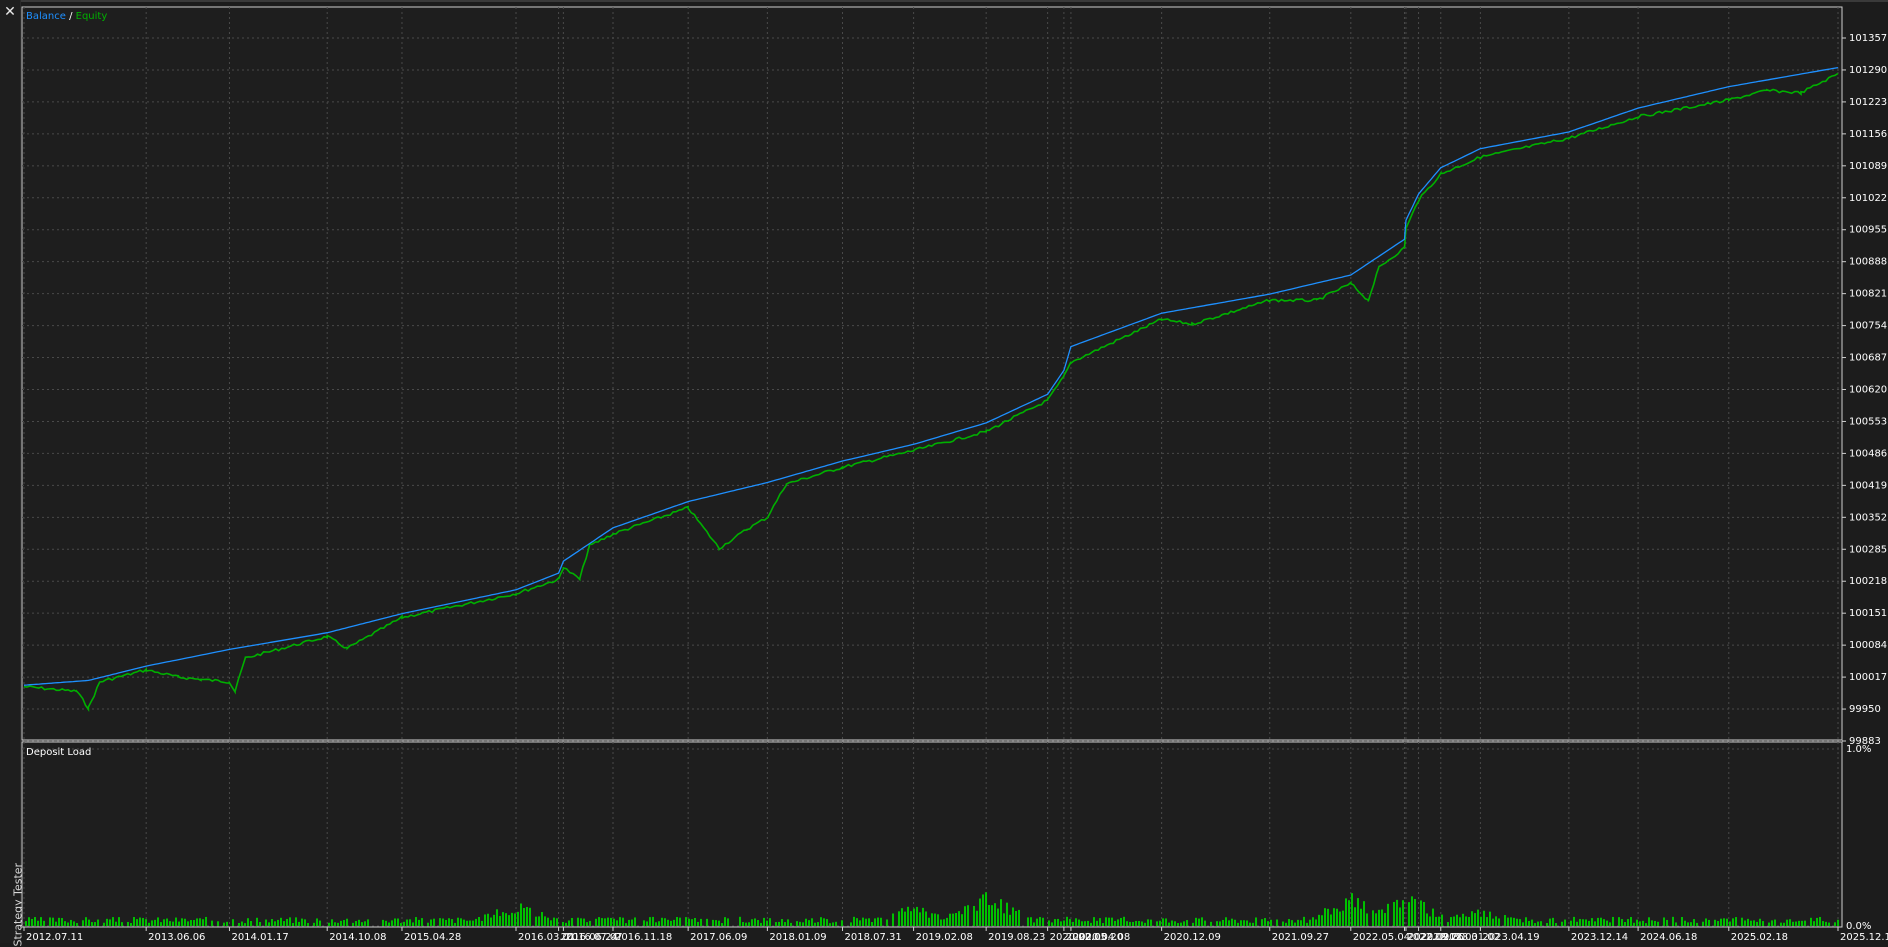  Describe the element at coordinates (1868, 453) in the screenshot. I see `y-tick-label: 100486` at that location.